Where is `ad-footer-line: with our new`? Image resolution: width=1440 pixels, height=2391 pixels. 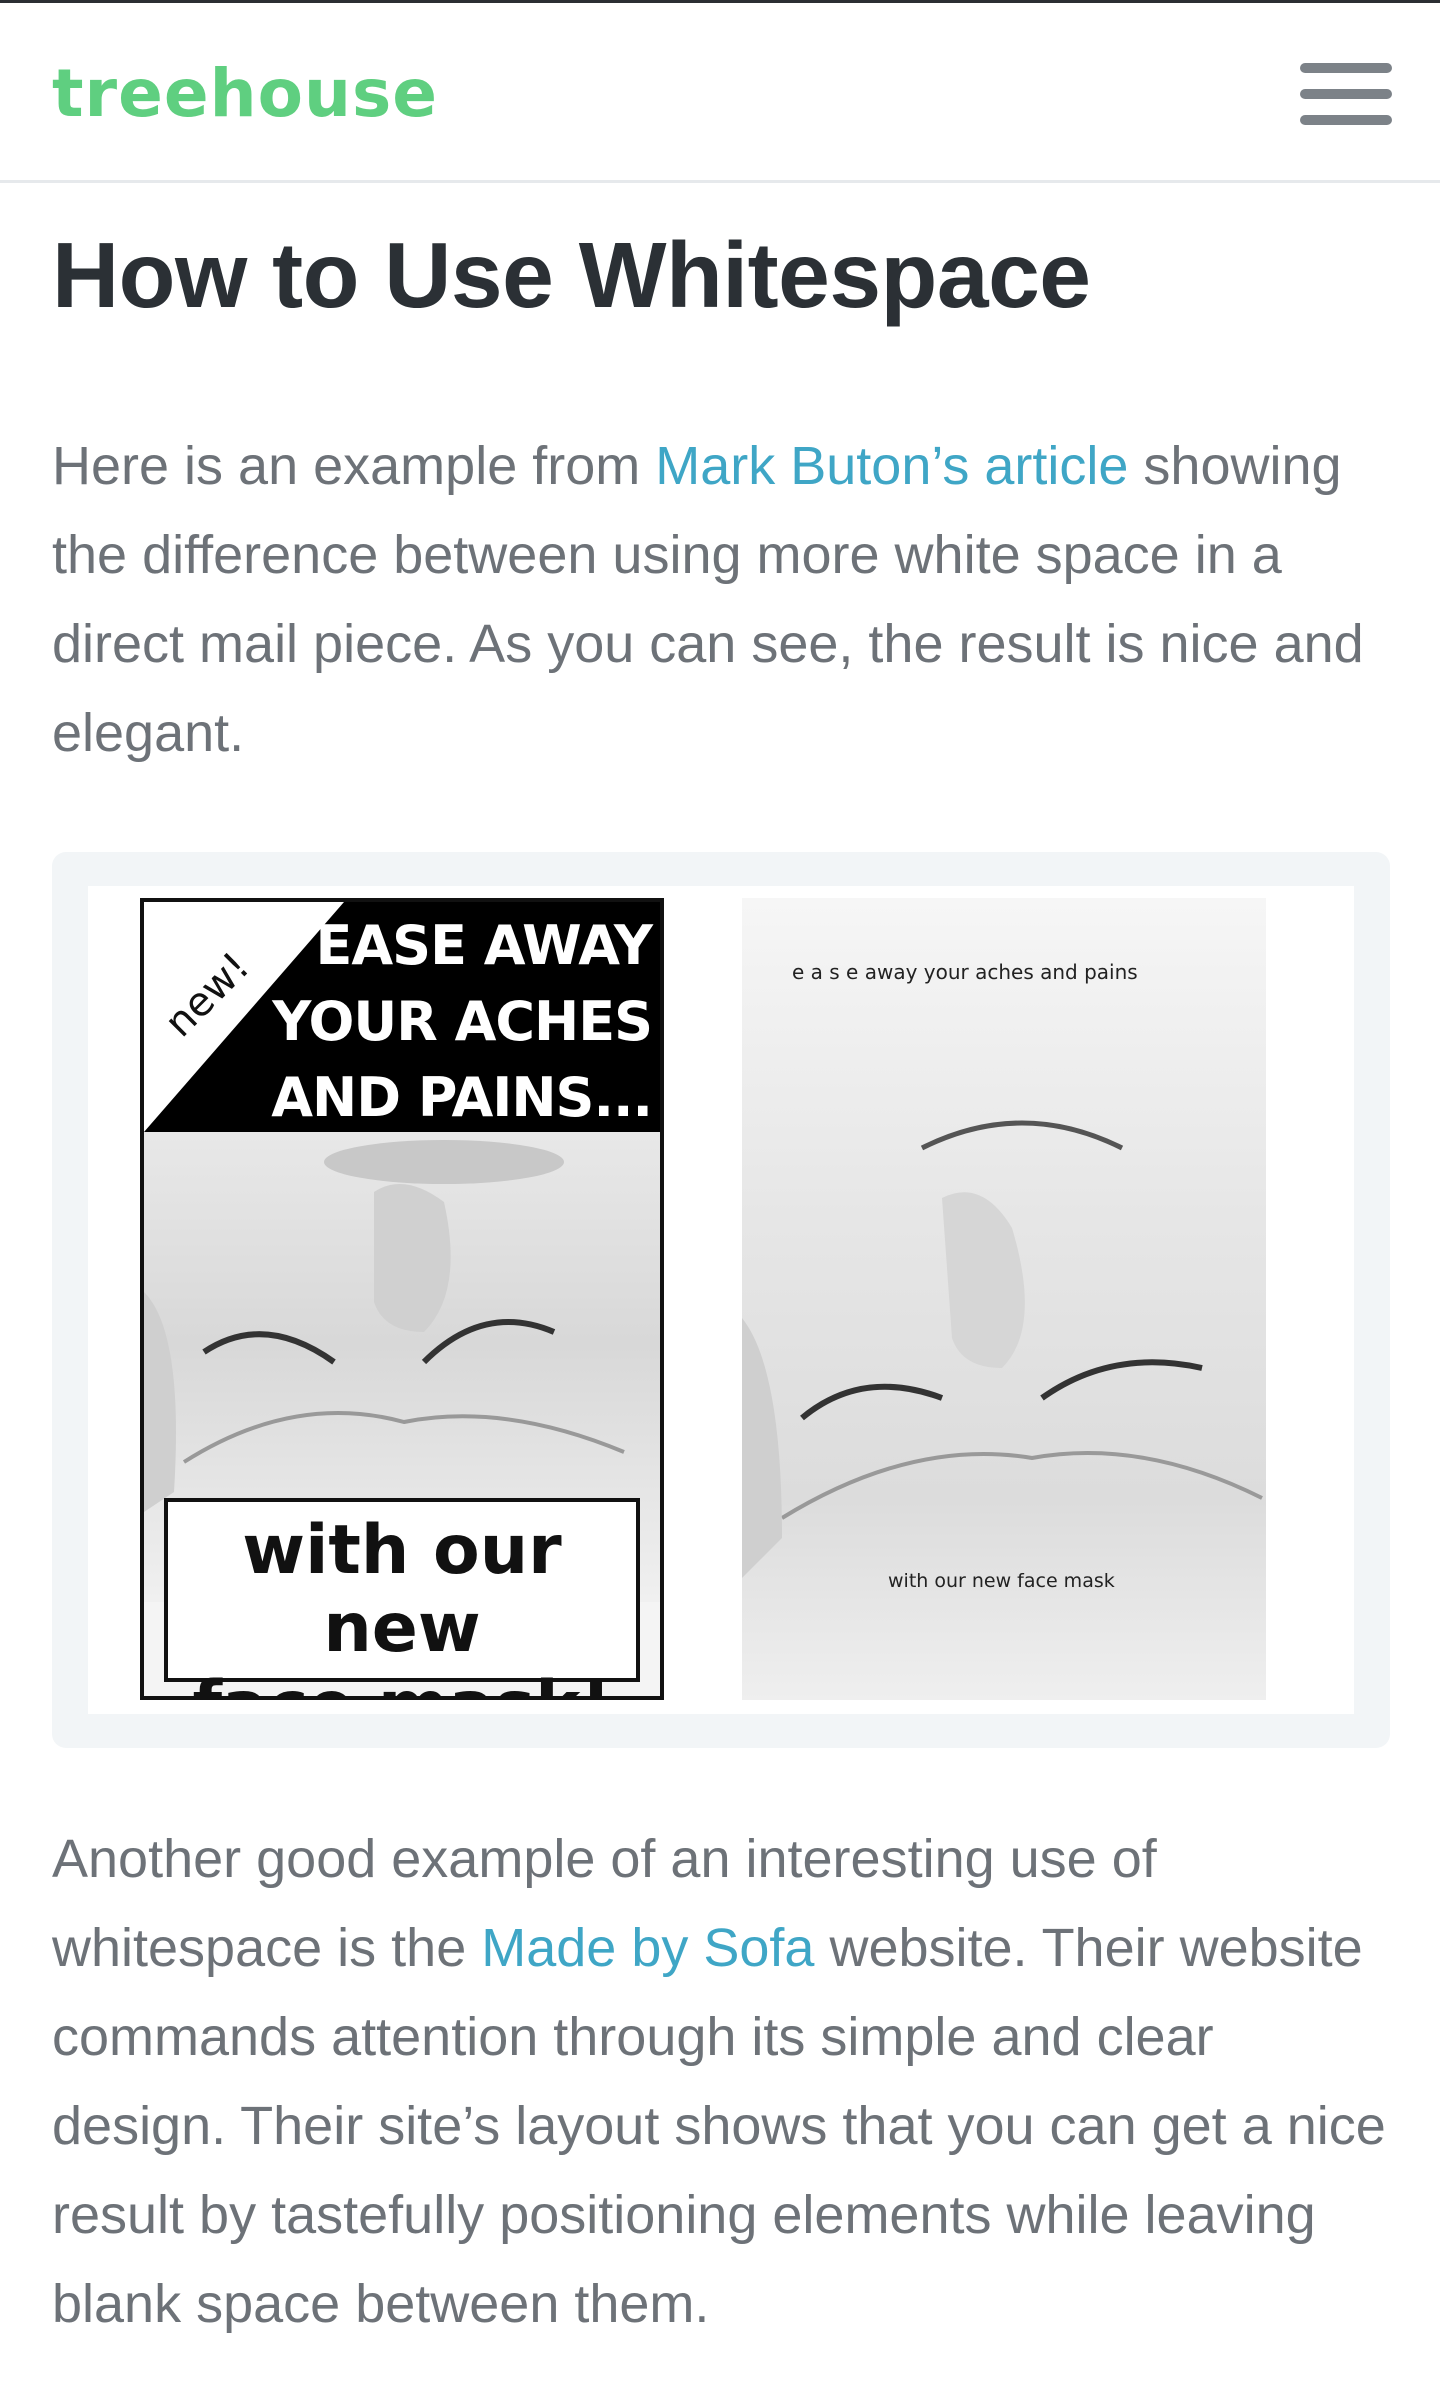
ad-footer-line: with our new is located at coordinates (402, 1589).